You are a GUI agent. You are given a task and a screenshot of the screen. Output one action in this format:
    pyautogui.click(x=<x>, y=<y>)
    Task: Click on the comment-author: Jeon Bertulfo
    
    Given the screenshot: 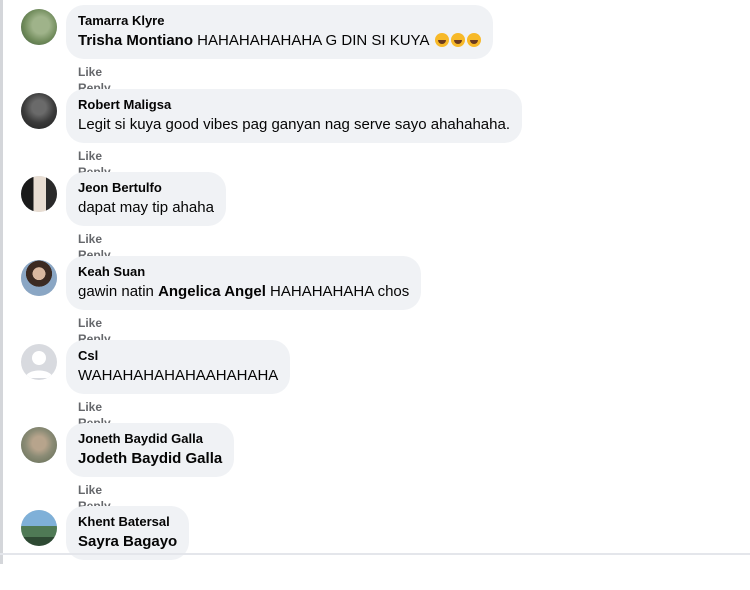 What is the action you would take?
    pyautogui.click(x=146, y=188)
    